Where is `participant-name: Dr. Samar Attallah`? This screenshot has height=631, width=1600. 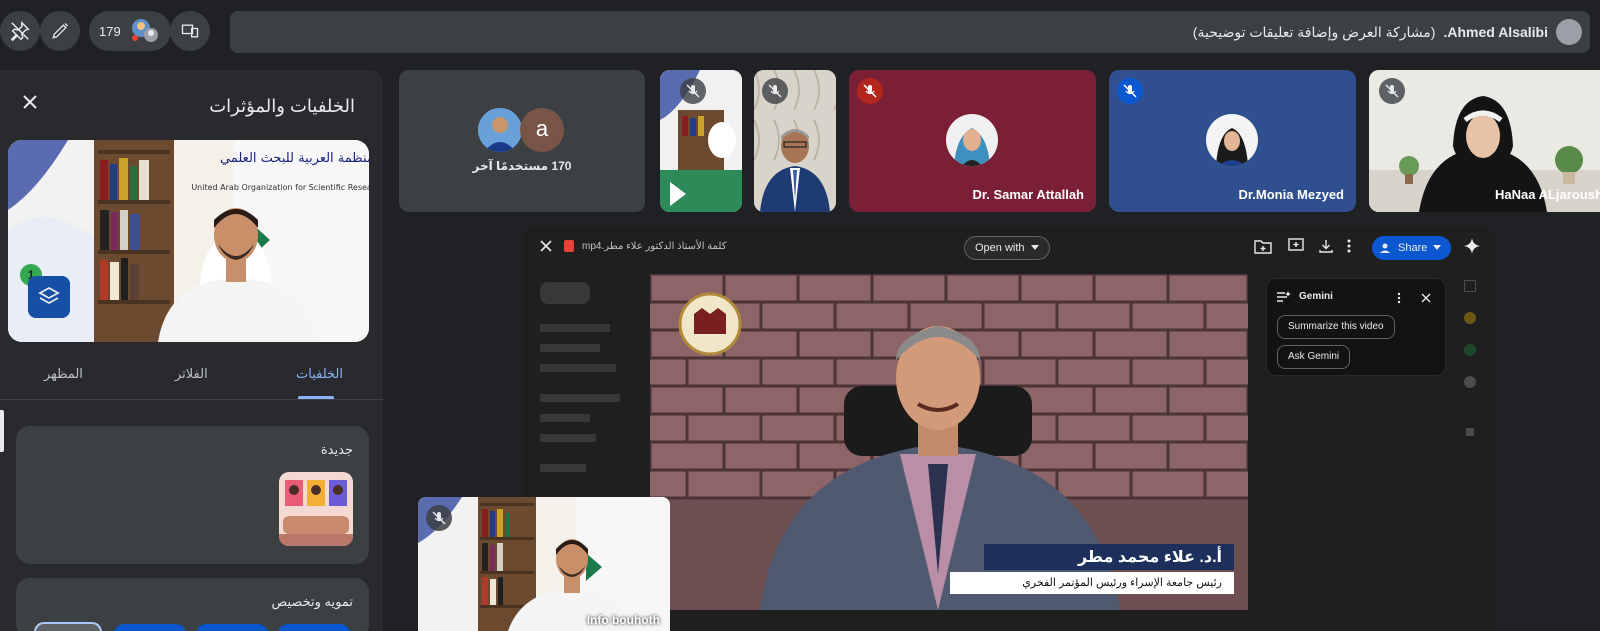
participant-name: Dr. Samar Attallah is located at coordinates (1028, 194).